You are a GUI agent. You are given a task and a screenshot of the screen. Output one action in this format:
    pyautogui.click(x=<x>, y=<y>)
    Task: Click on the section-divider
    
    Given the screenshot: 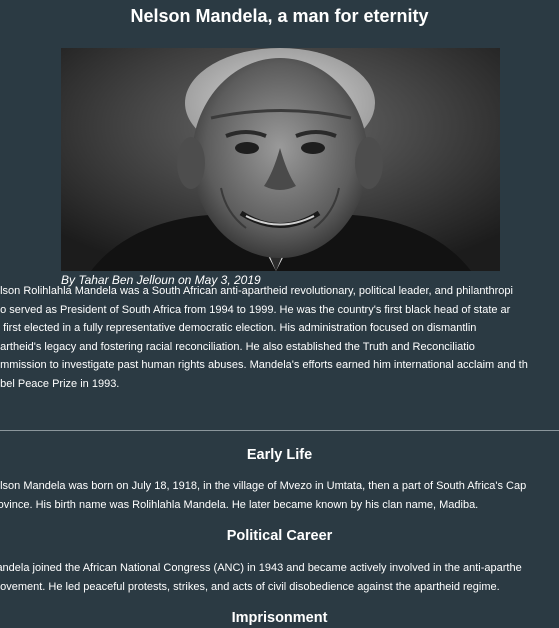 What is the action you would take?
    pyautogui.click(x=279, y=430)
    